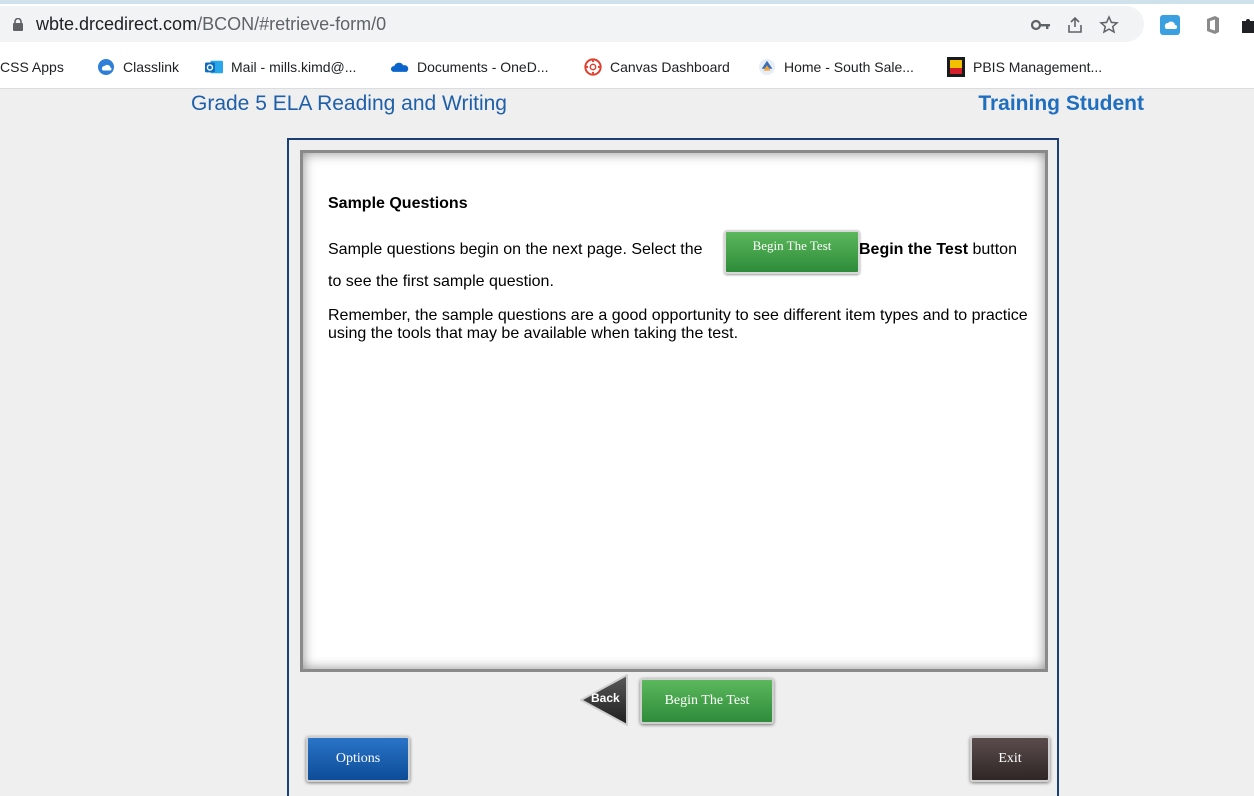 This screenshot has width=1254, height=796. I want to click on bookmark-canvas: Canvas Dashboard, so click(657, 67).